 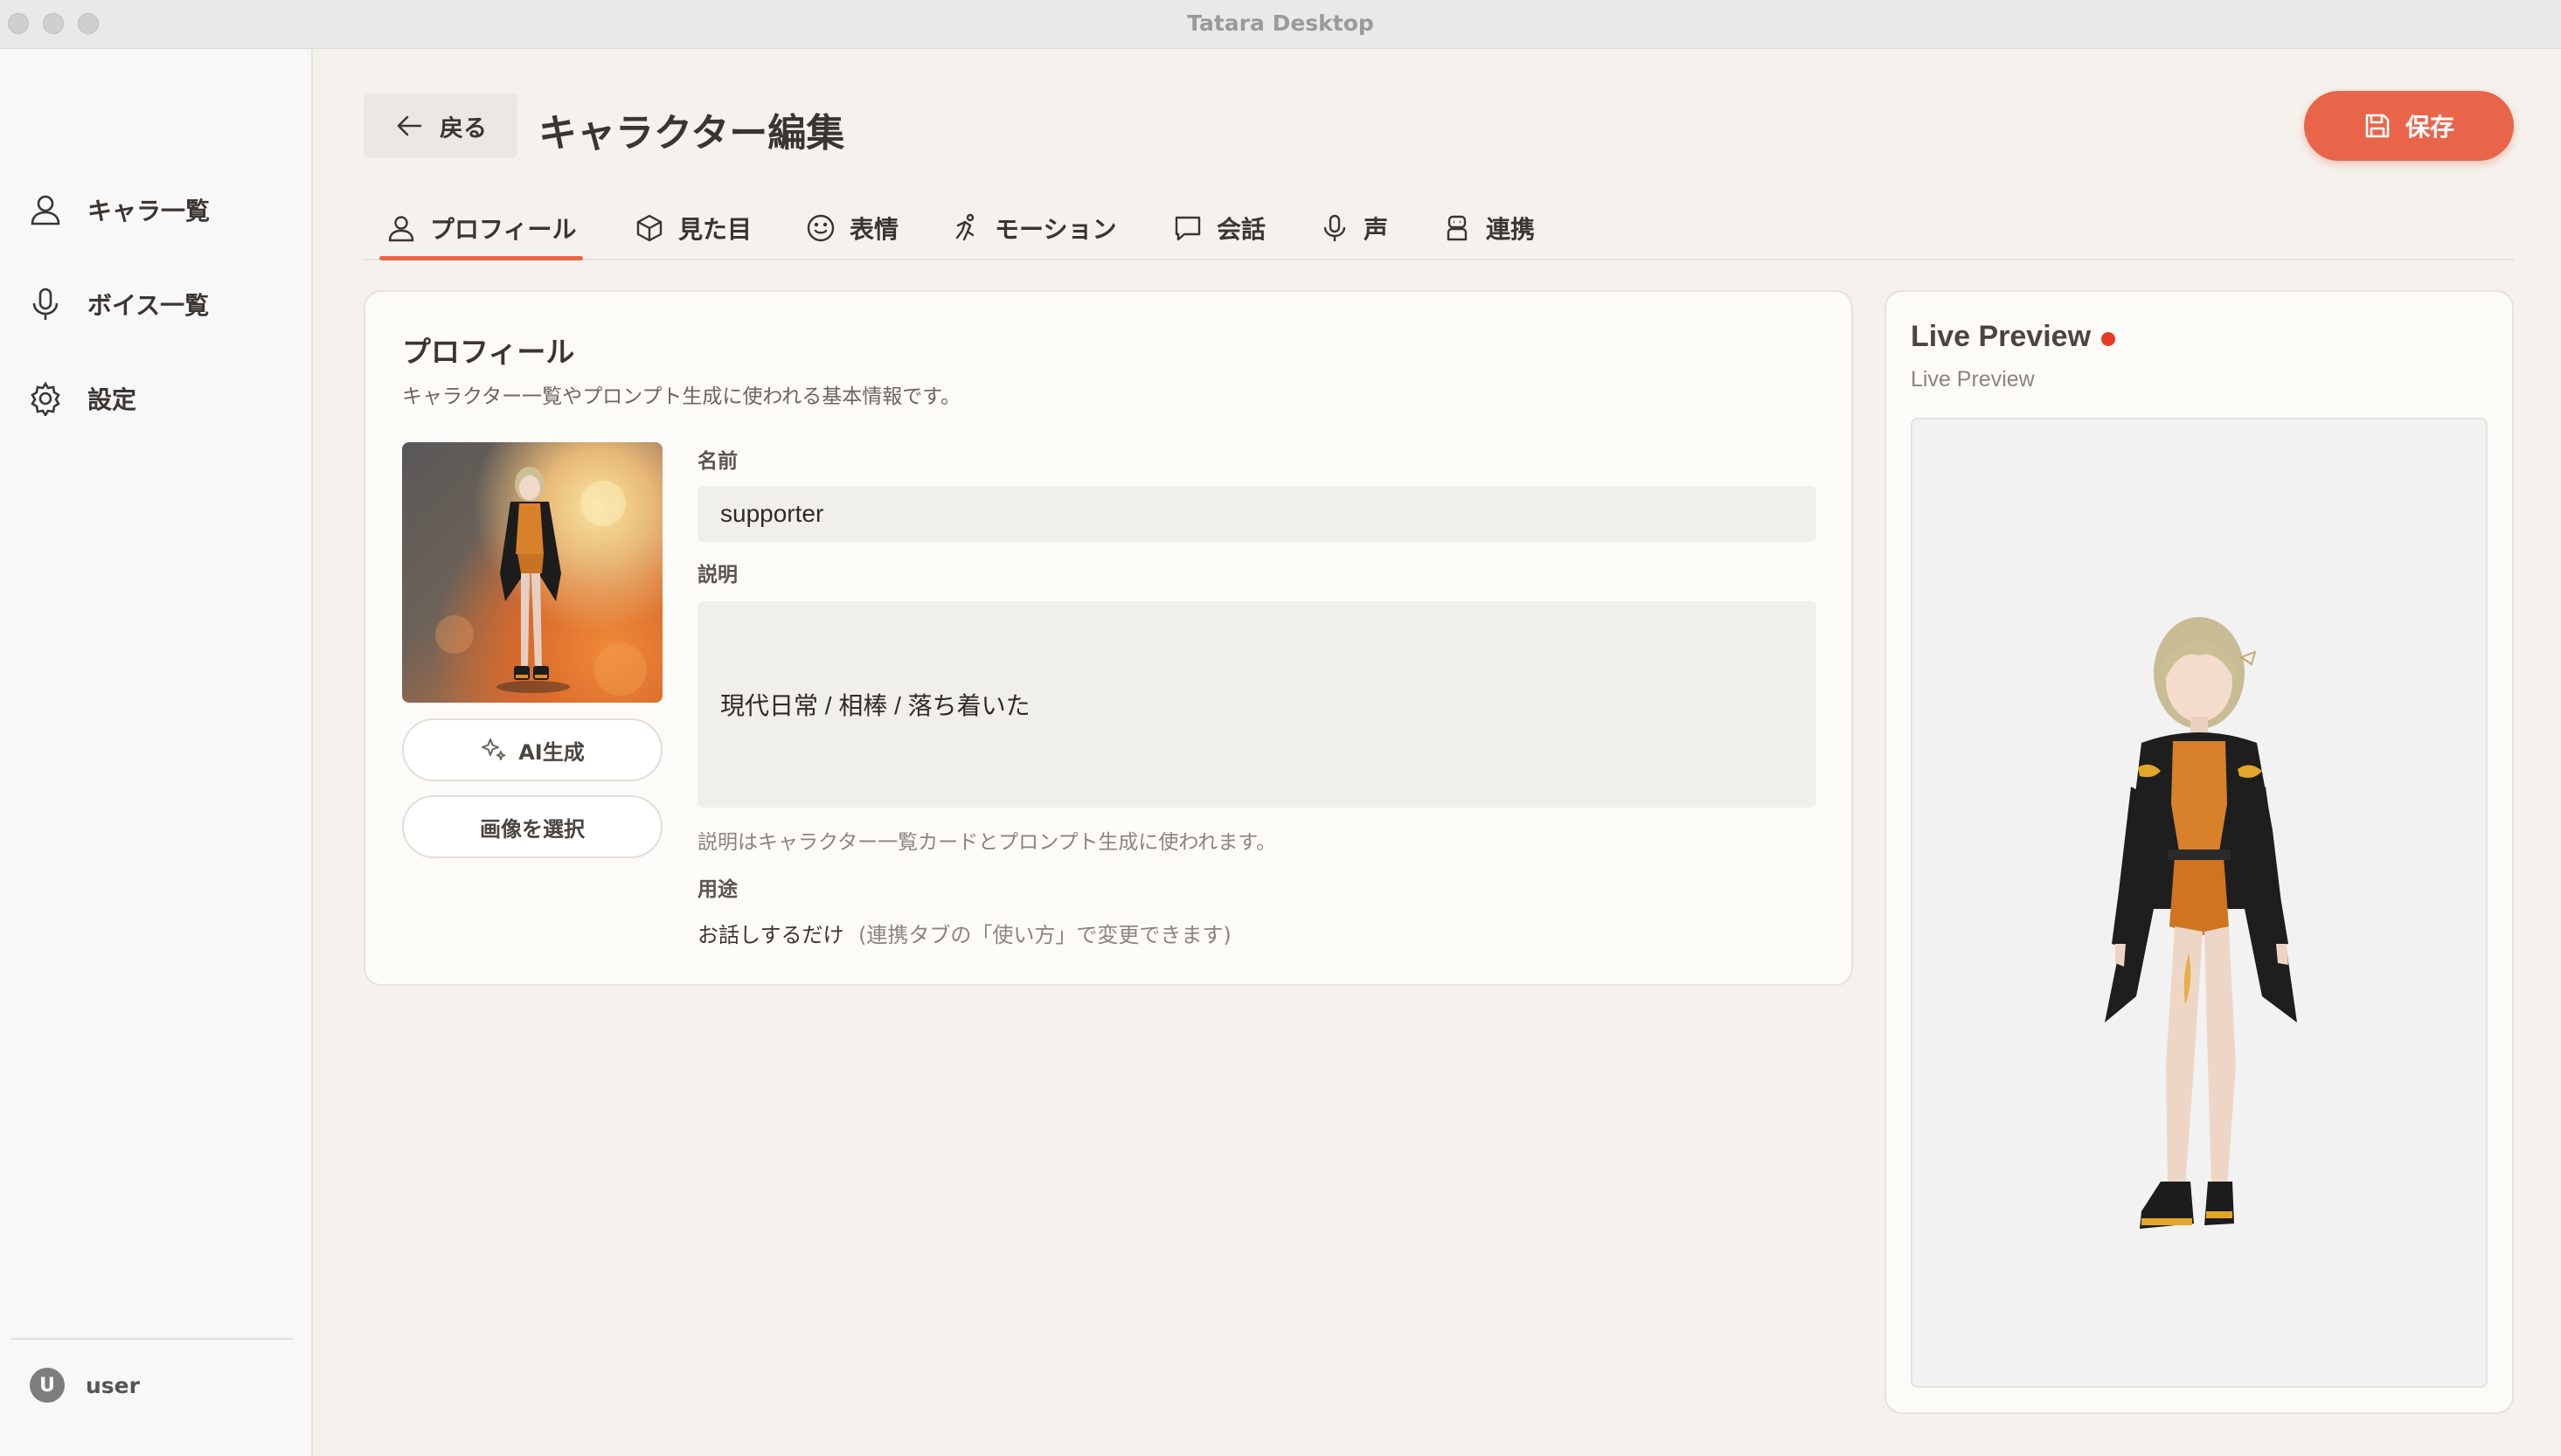 What do you see at coordinates (494, 749) in the screenshot?
I see `sparkles-icon` at bounding box center [494, 749].